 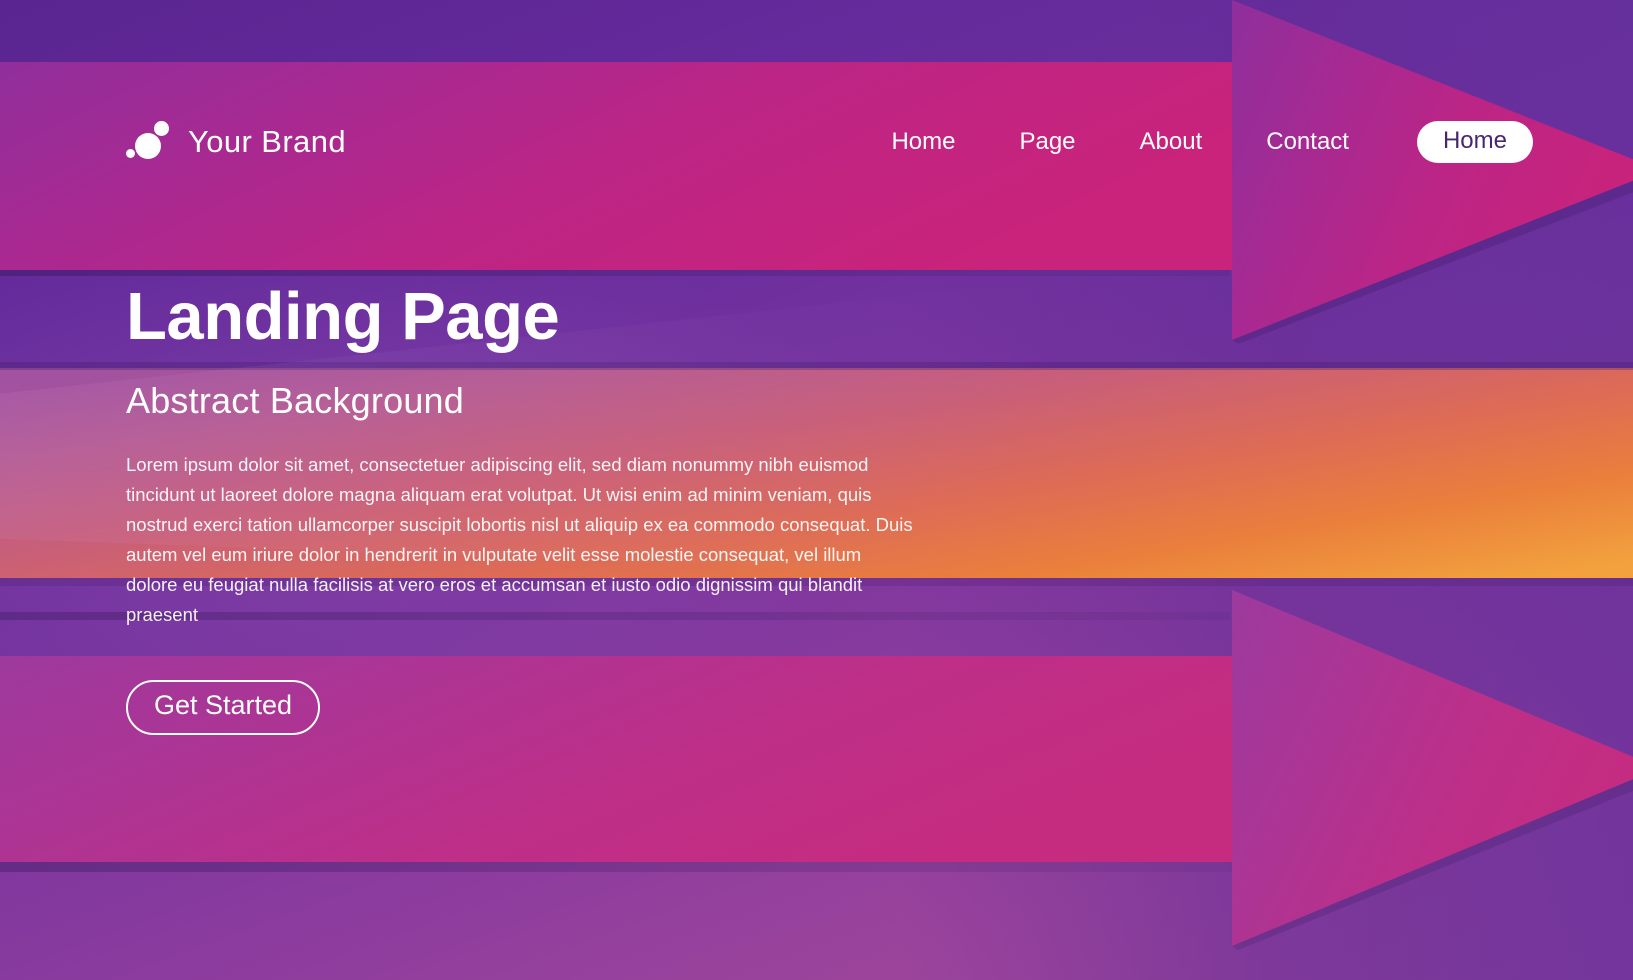 What do you see at coordinates (223, 707) in the screenshot?
I see `get-started-button: Get Started` at bounding box center [223, 707].